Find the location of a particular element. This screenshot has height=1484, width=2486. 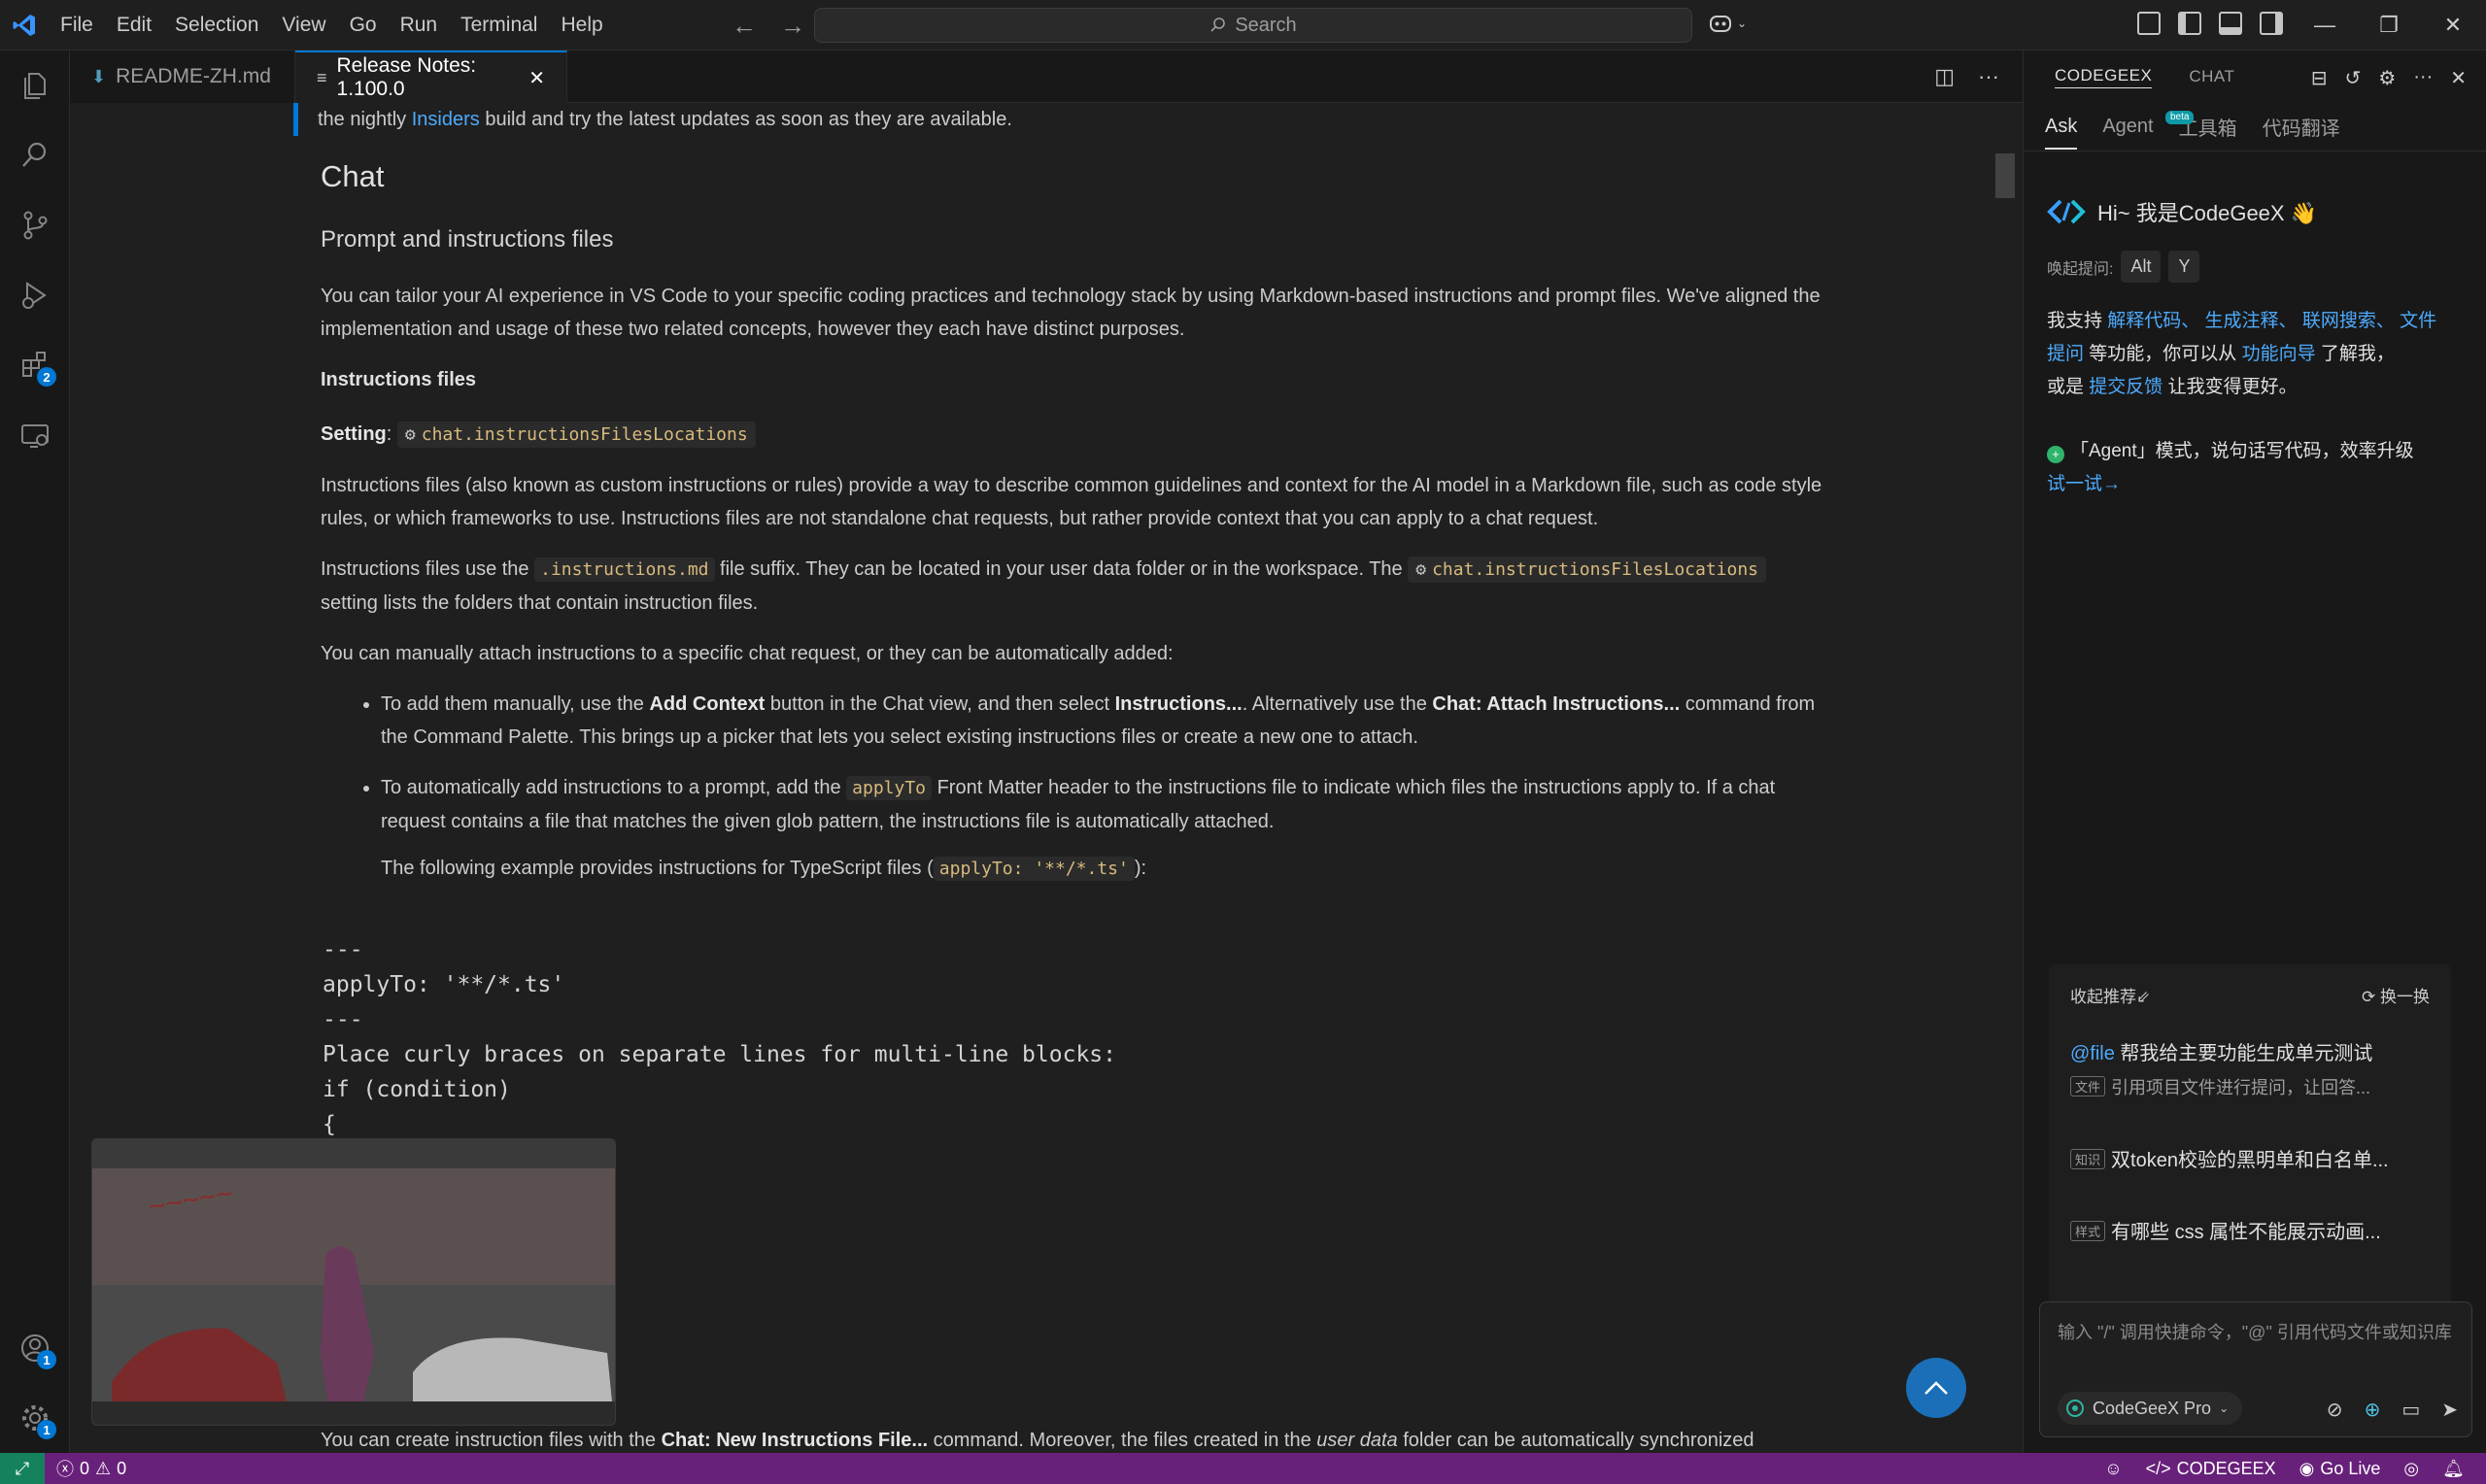

model-name: CodeGeeX Pro is located at coordinates (2152, 1408).